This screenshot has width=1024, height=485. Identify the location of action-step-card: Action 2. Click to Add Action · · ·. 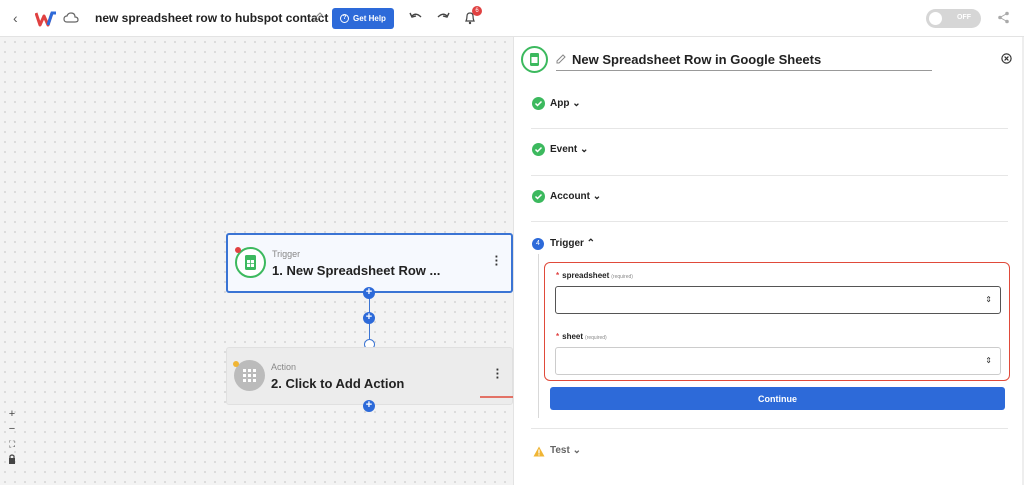
(369, 376).